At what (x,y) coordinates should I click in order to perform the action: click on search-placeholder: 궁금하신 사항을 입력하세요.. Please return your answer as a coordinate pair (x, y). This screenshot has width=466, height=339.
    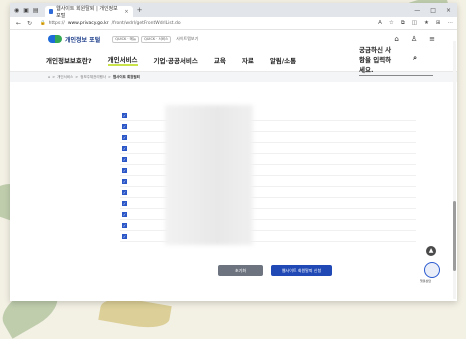
    Looking at the image, I should click on (375, 59).